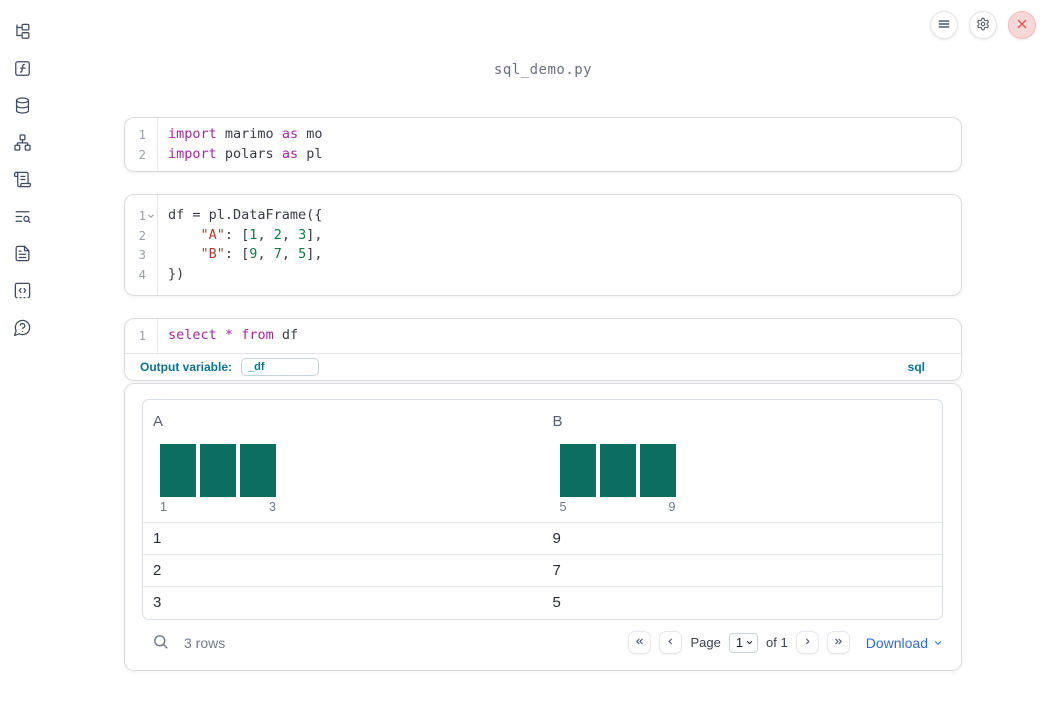  What do you see at coordinates (542, 539) in the screenshot?
I see `table-row: 19` at bounding box center [542, 539].